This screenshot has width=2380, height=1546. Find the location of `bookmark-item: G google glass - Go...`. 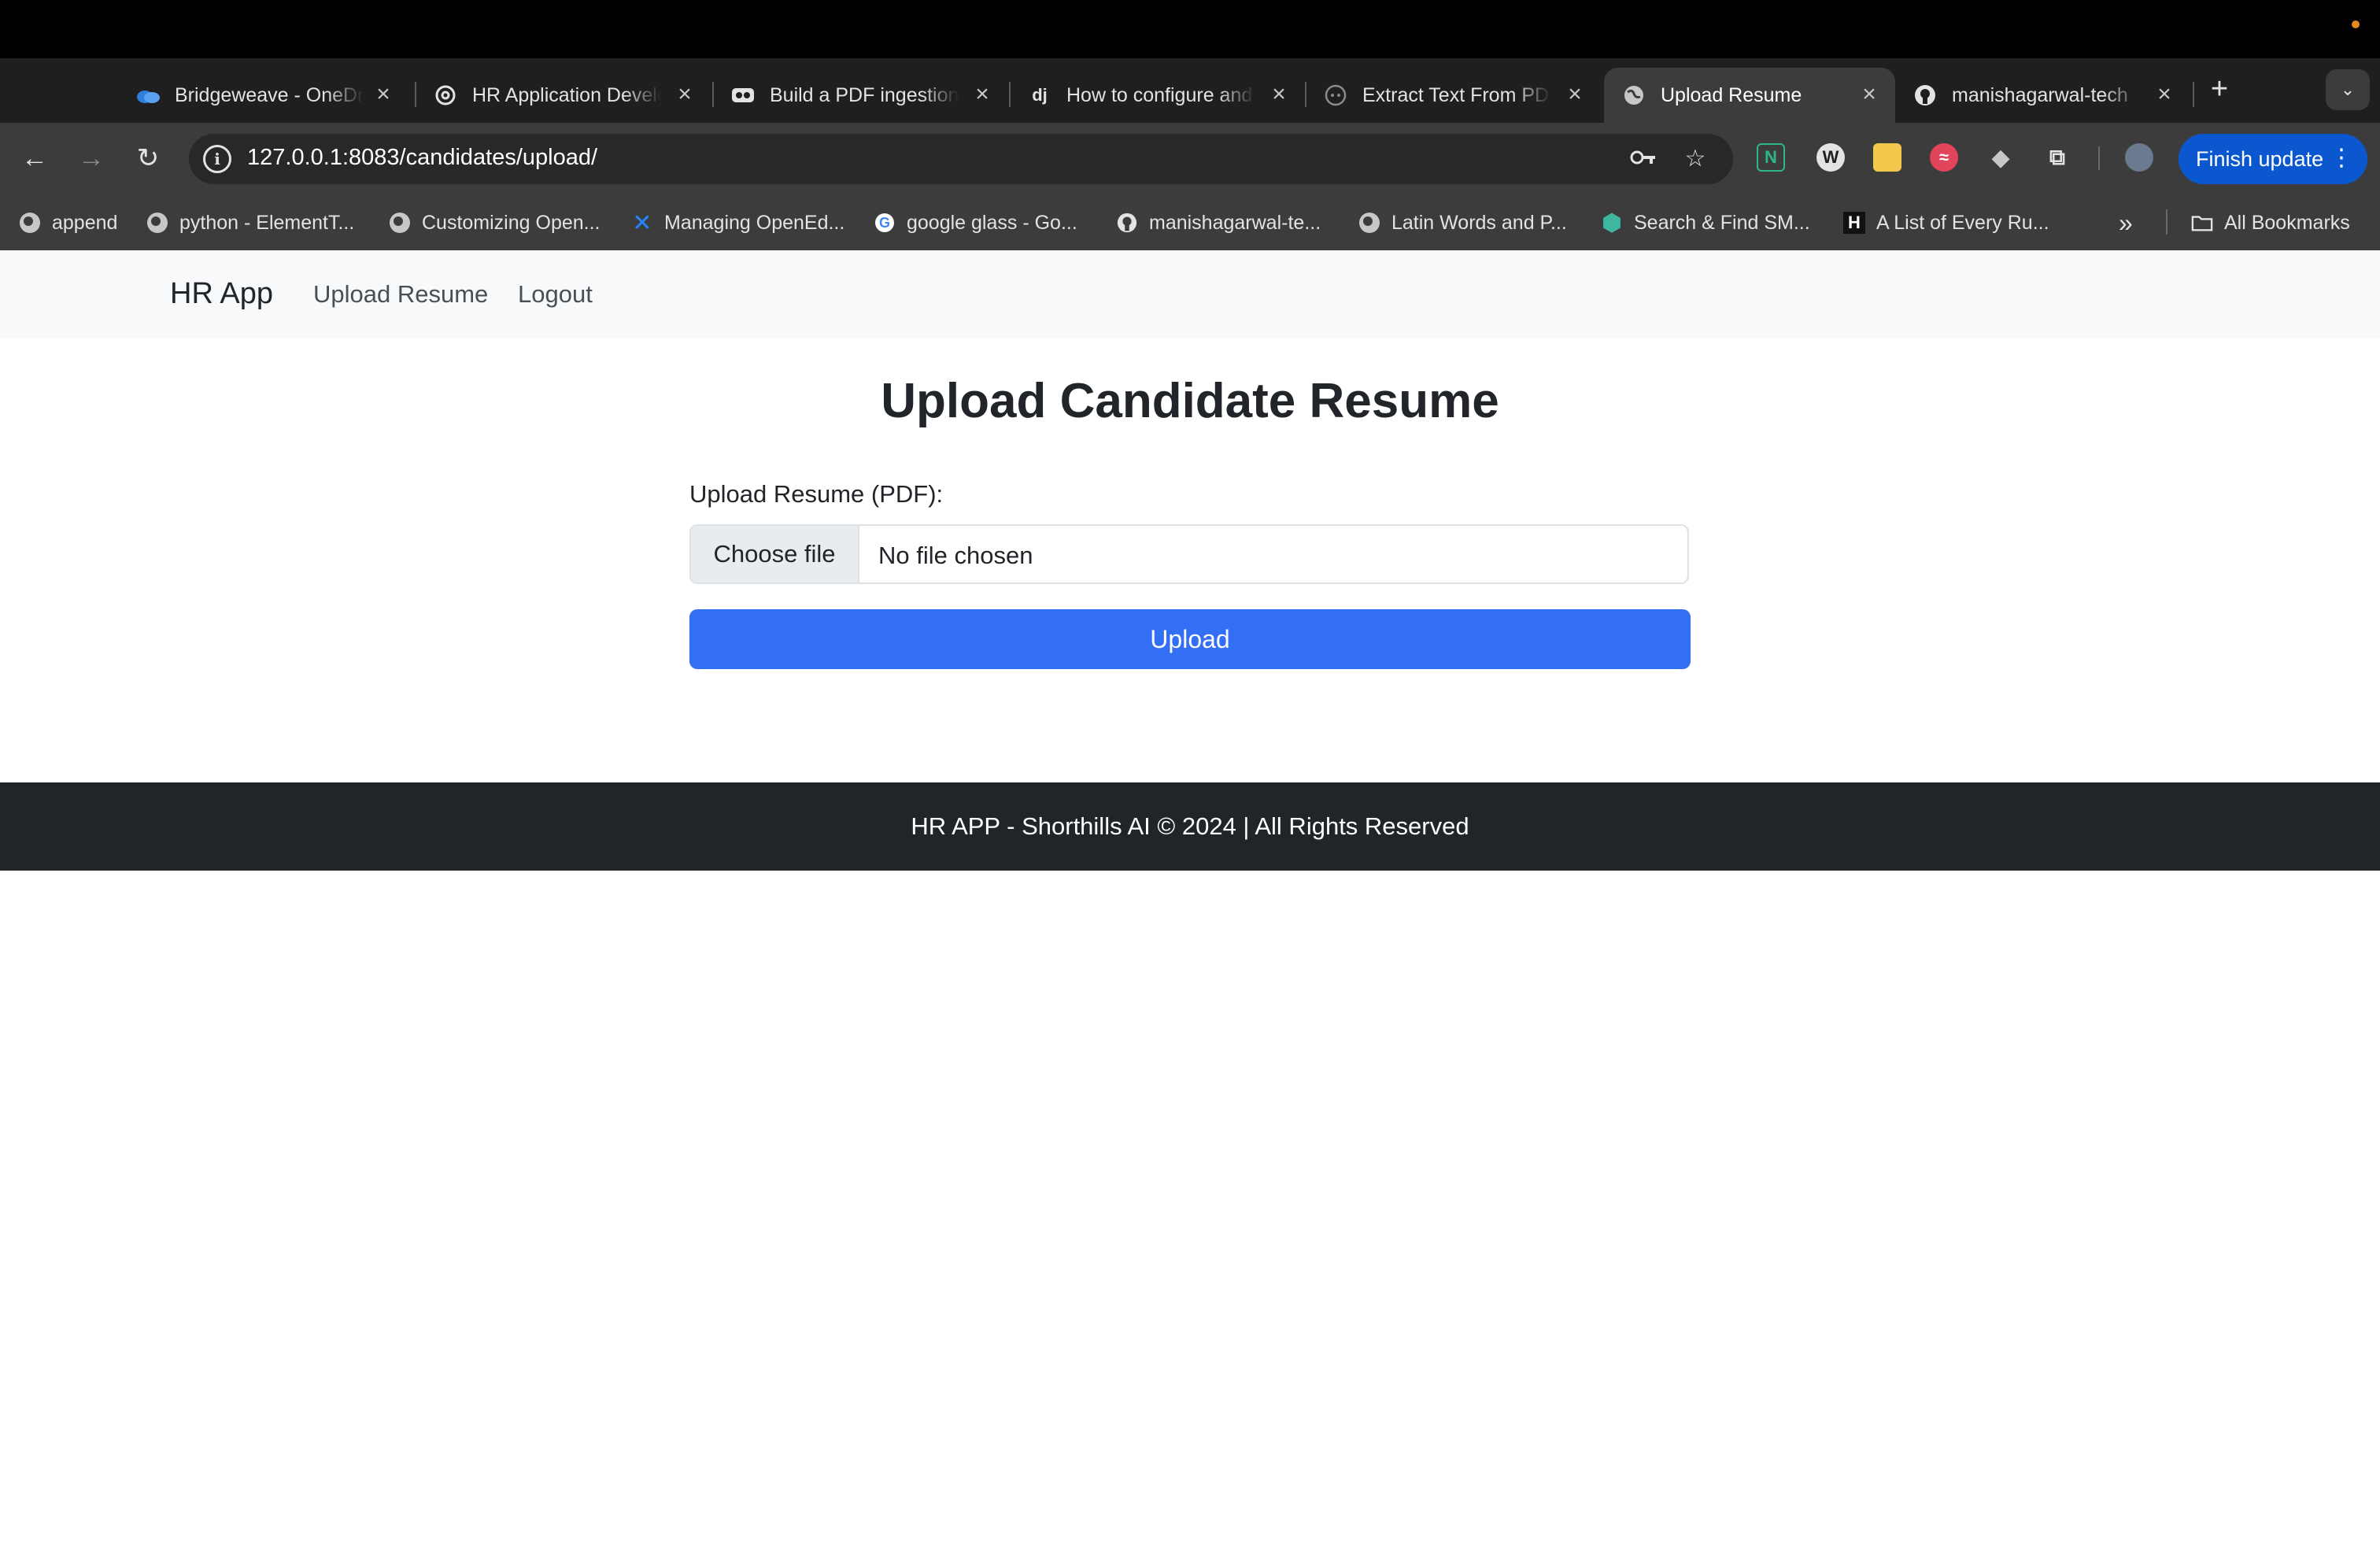

bookmark-item: G google glass - Go... is located at coordinates (976, 223).